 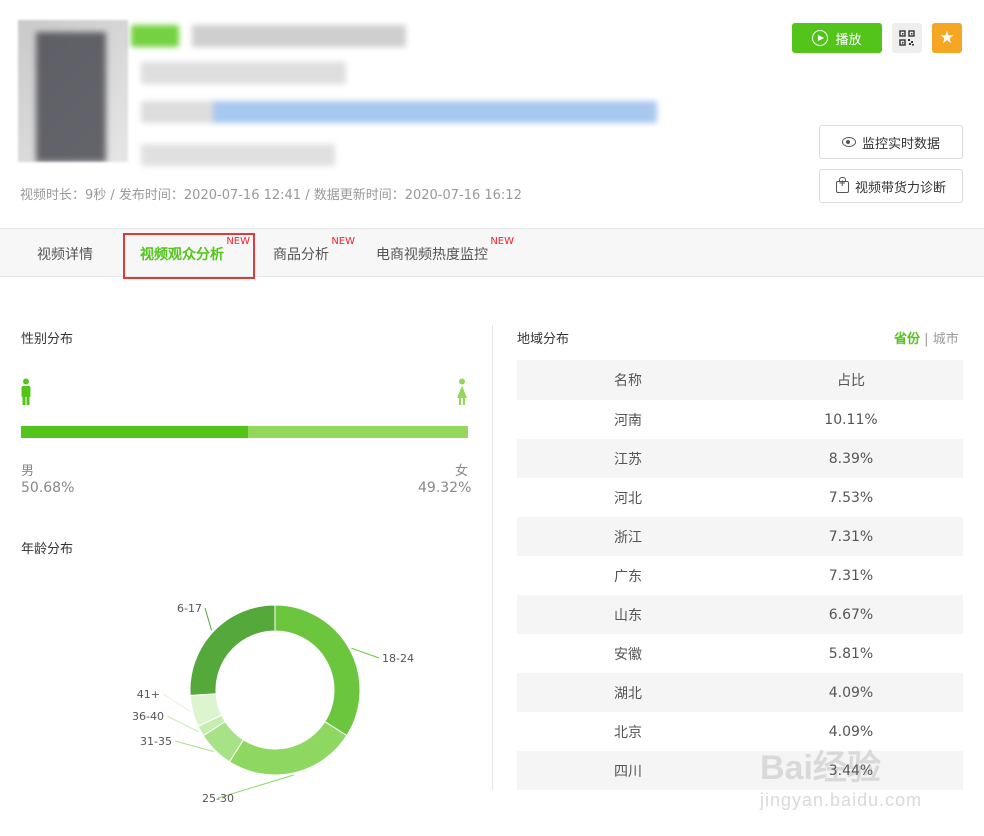 I want to click on city-toggle: 城市, so click(x=946, y=339).